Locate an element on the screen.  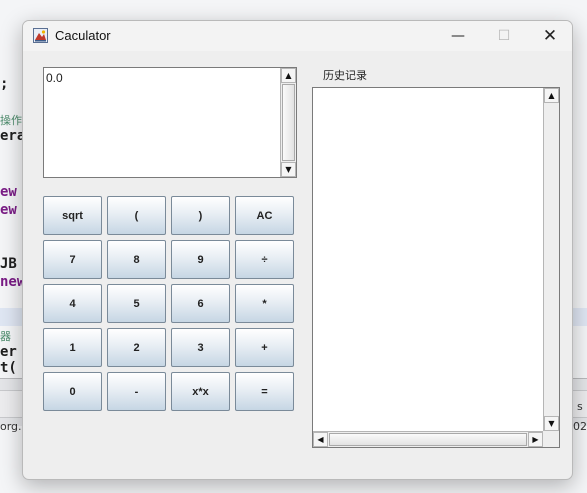
sqrt-button: sqrt is located at coordinates (72, 215).